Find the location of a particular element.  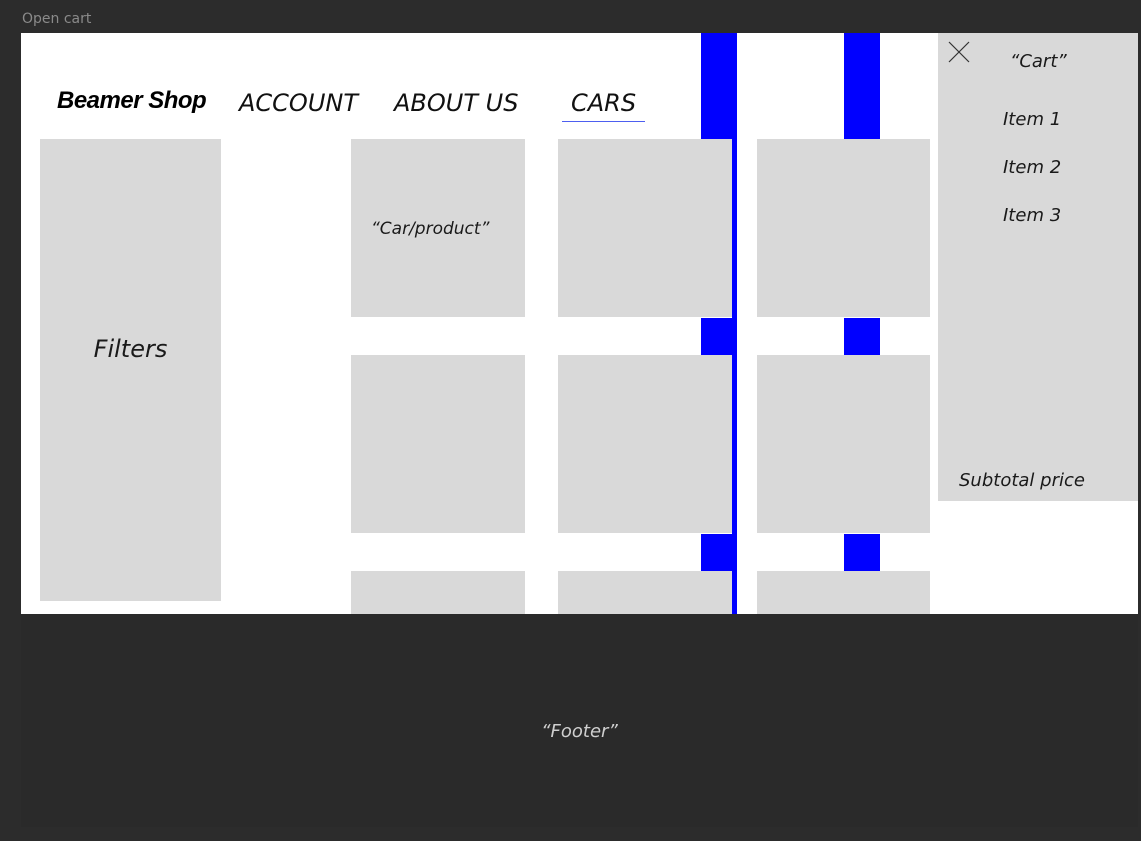

product-card: “Car/product” is located at coordinates (438, 228).